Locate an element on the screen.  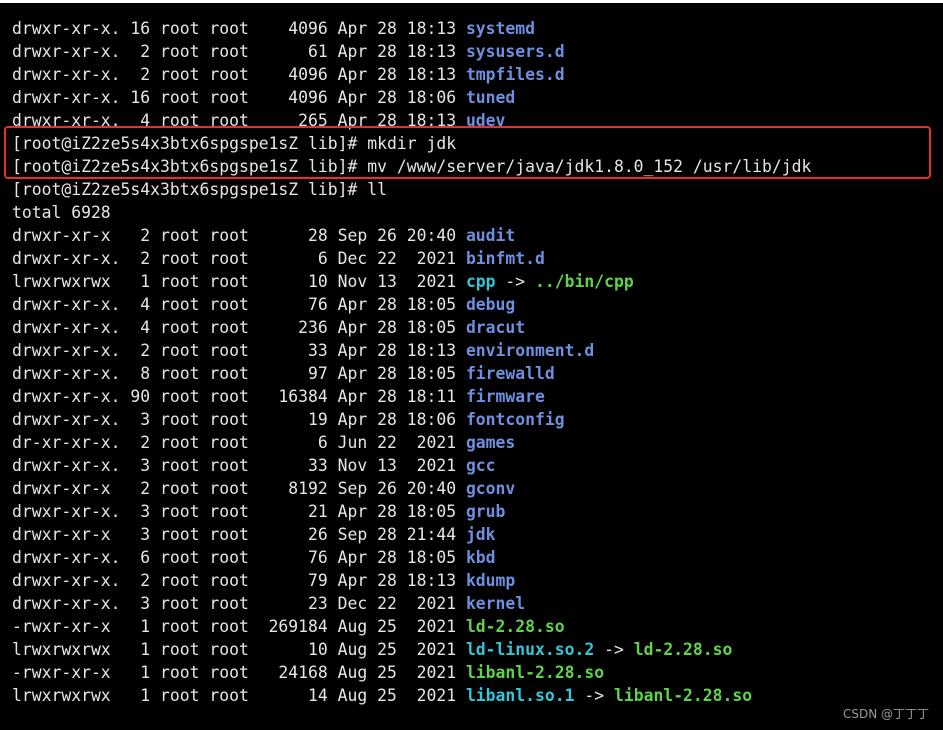
entry-name: libanl.so.1 is located at coordinates (520, 695).